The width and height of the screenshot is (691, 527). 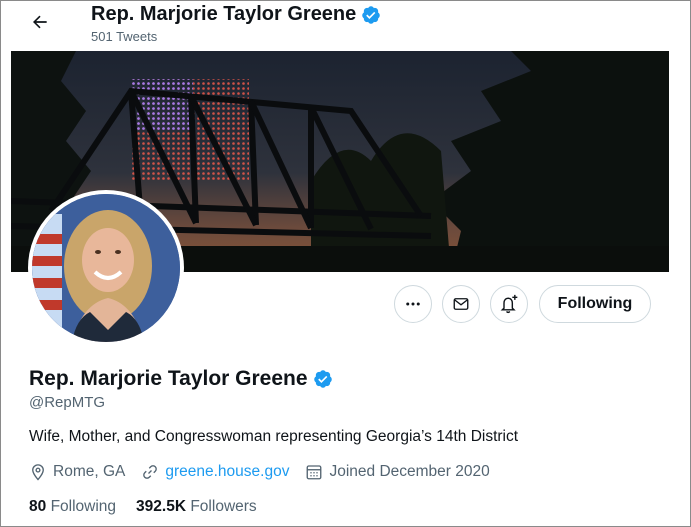 I want to click on profile-stats: 80 Following 392.5K Followers, so click(x=153, y=507).